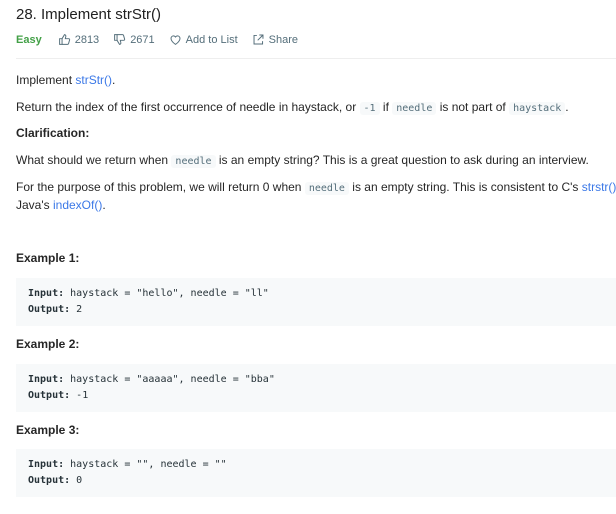 The height and width of the screenshot is (514, 616). What do you see at coordinates (76, 480) in the screenshot?
I see `example-3-output: 0` at bounding box center [76, 480].